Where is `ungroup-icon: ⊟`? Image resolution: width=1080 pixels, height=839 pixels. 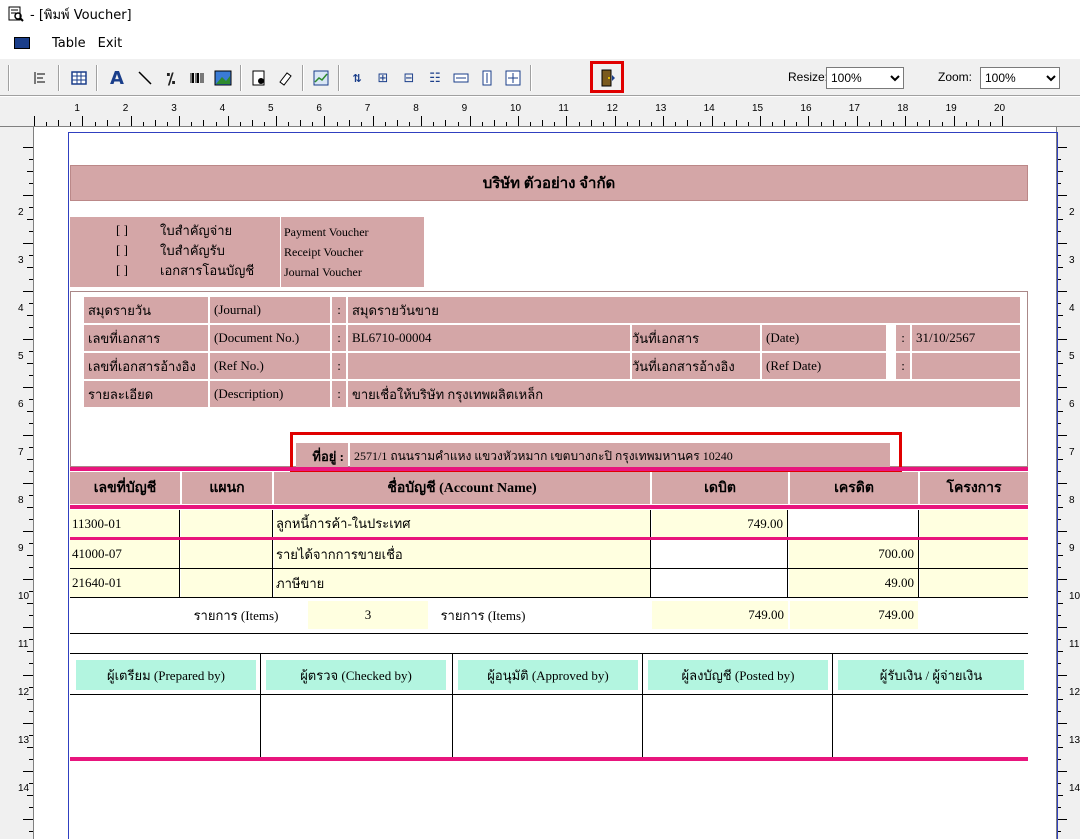 ungroup-icon: ⊟ is located at coordinates (409, 78).